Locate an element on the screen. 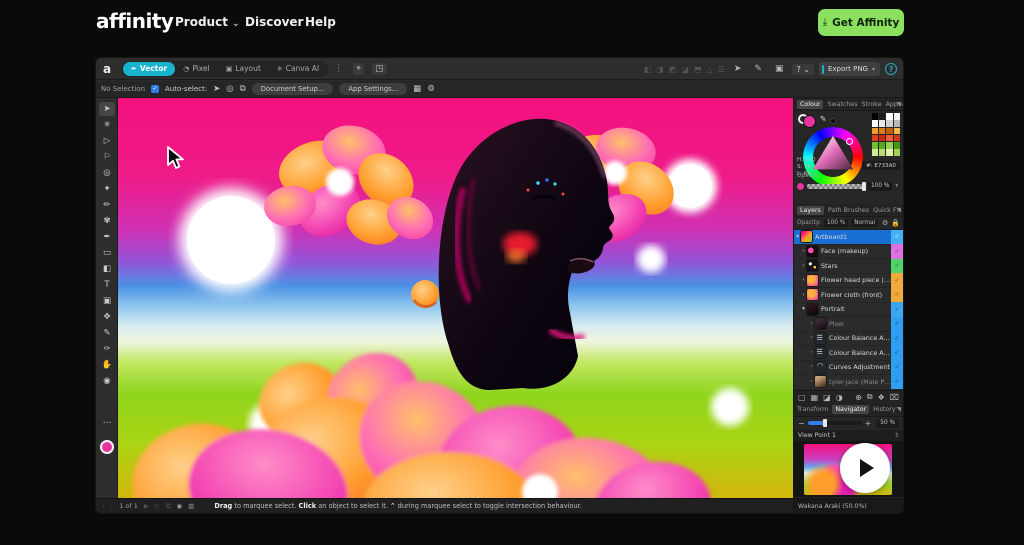 This screenshot has width=1024, height=545. lock-icon: 🔒 is located at coordinates (895, 223).